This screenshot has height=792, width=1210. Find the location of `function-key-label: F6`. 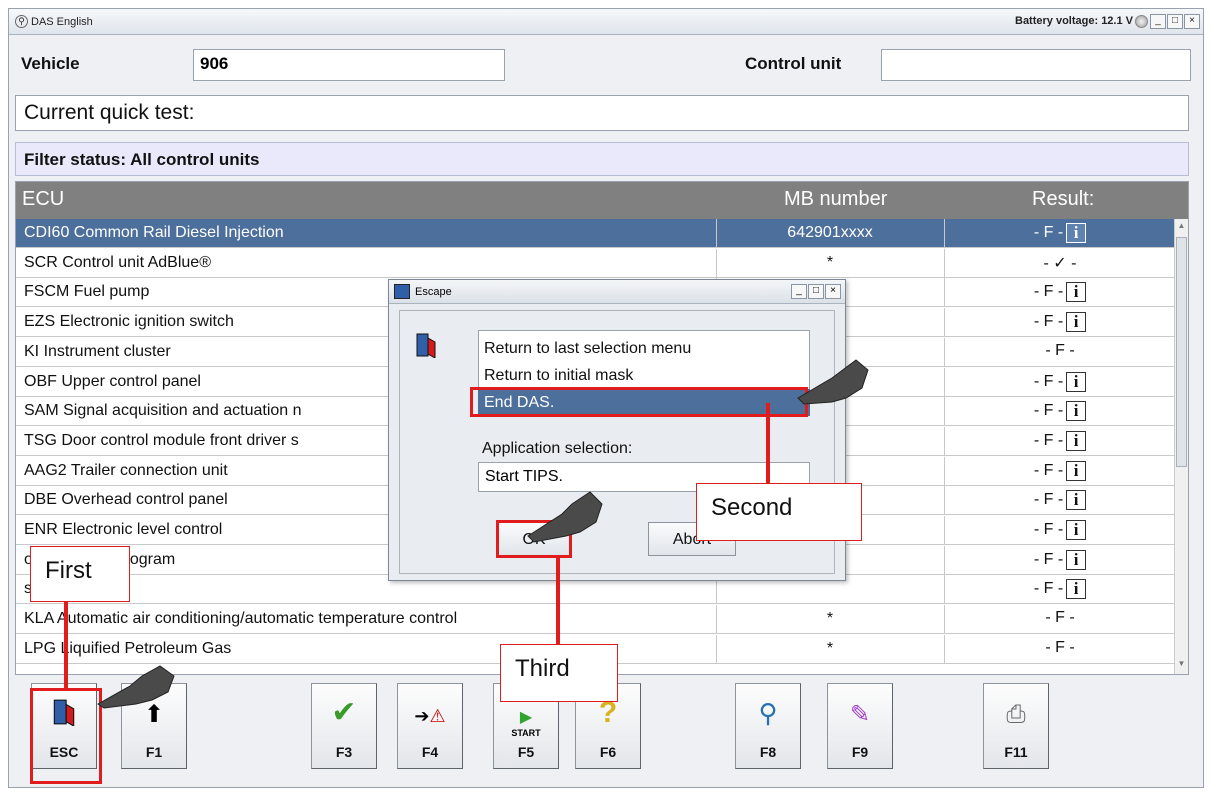

function-key-label: F6 is located at coordinates (608, 752).